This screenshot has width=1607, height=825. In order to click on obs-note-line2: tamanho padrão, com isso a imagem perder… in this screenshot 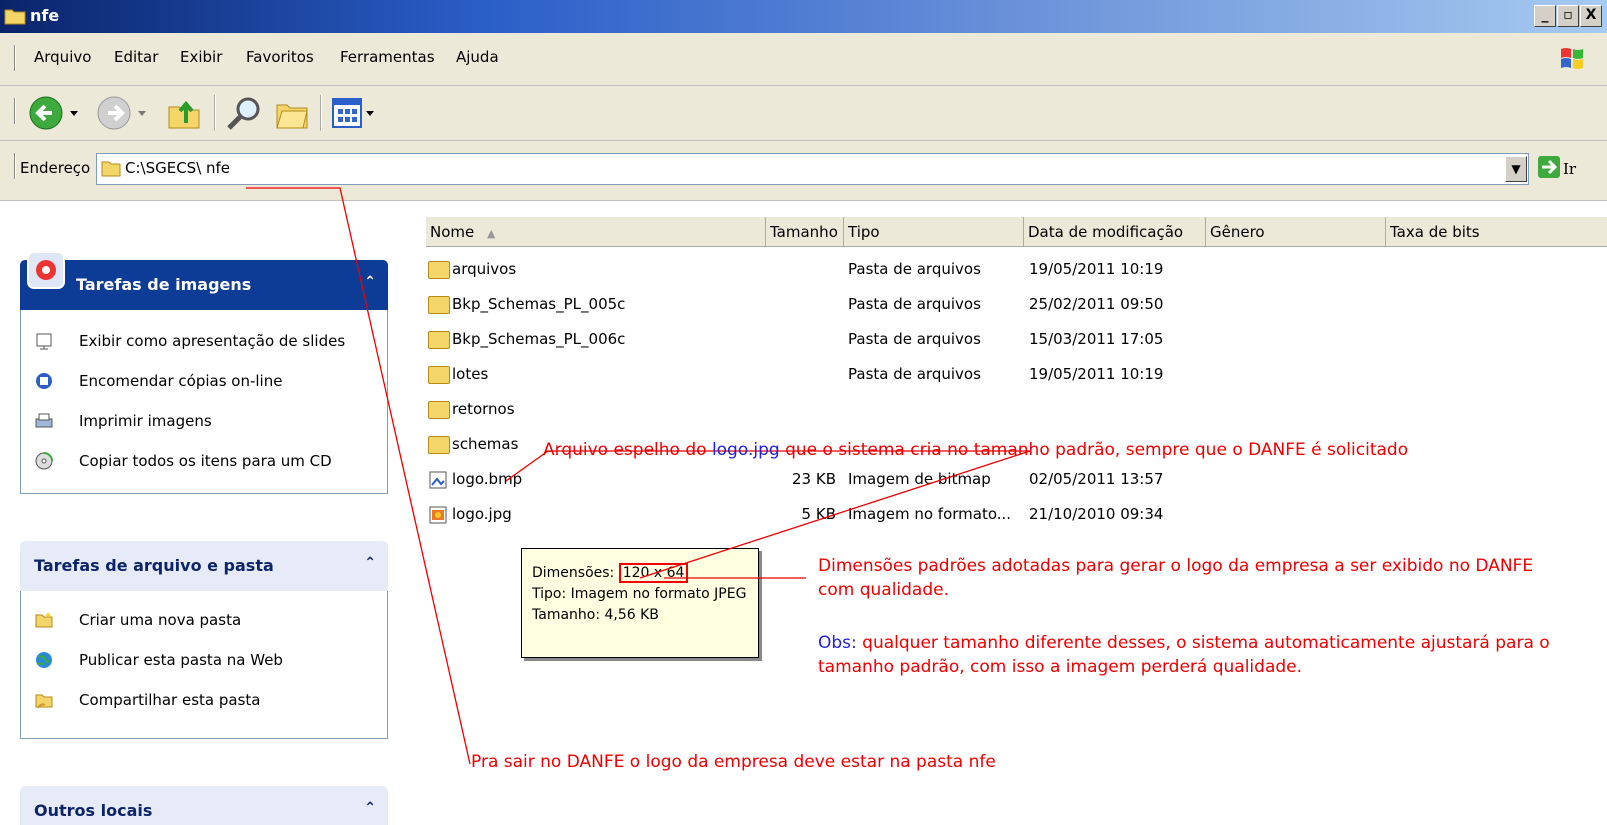, I will do `click(1060, 667)`.